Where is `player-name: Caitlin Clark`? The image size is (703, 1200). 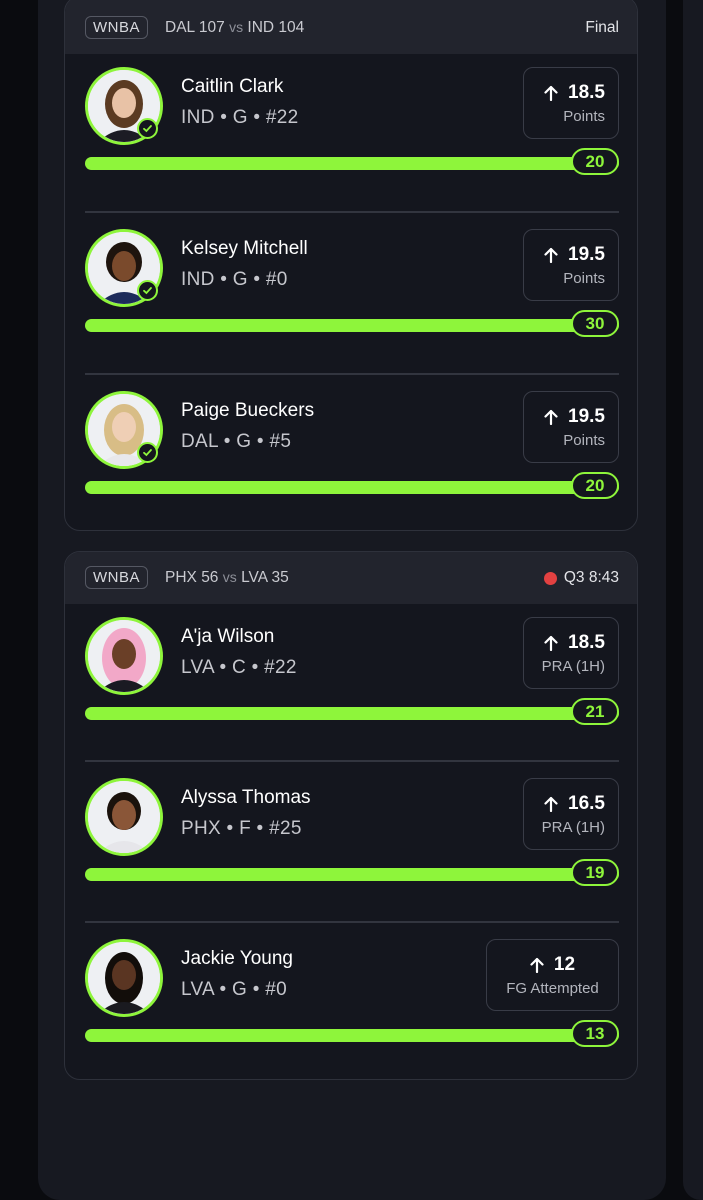 player-name: Caitlin Clark is located at coordinates (232, 86).